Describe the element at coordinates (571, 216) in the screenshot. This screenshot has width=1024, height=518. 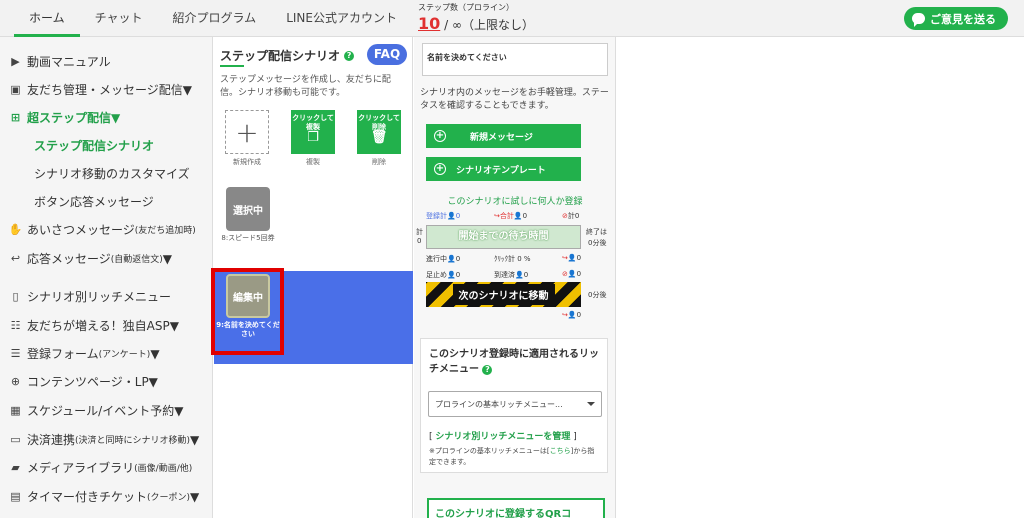
I see `stat-blocked: ⊘計0` at that location.